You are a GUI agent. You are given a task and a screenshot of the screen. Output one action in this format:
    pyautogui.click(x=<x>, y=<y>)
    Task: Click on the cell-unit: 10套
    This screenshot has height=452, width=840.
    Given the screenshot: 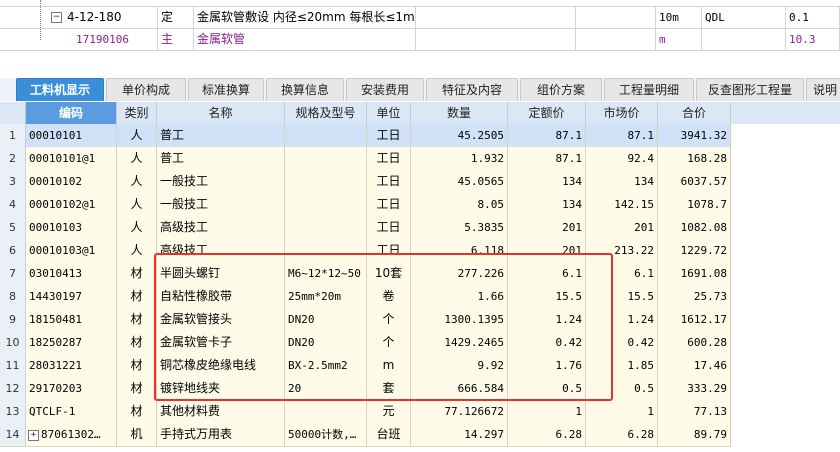 What is the action you would take?
    pyautogui.click(x=389, y=273)
    